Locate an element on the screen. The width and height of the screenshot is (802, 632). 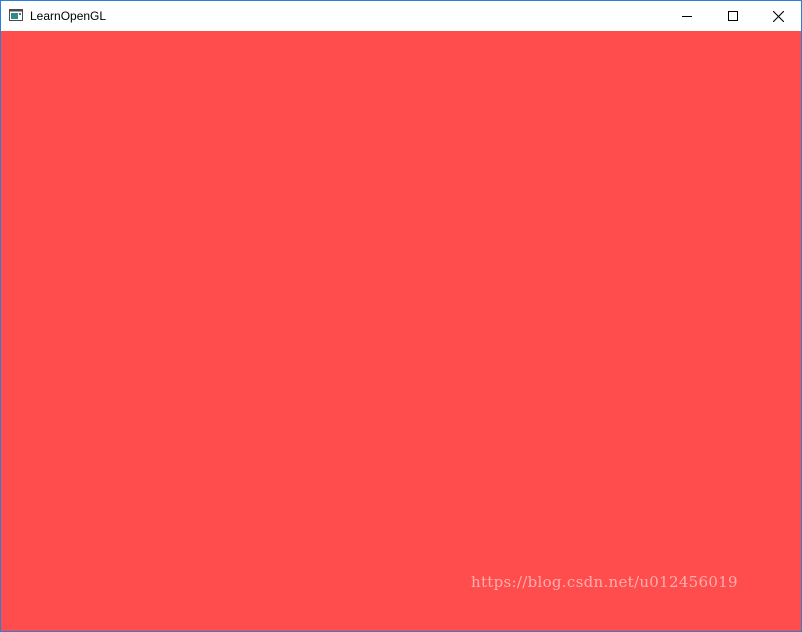
close-icon is located at coordinates (778, 16).